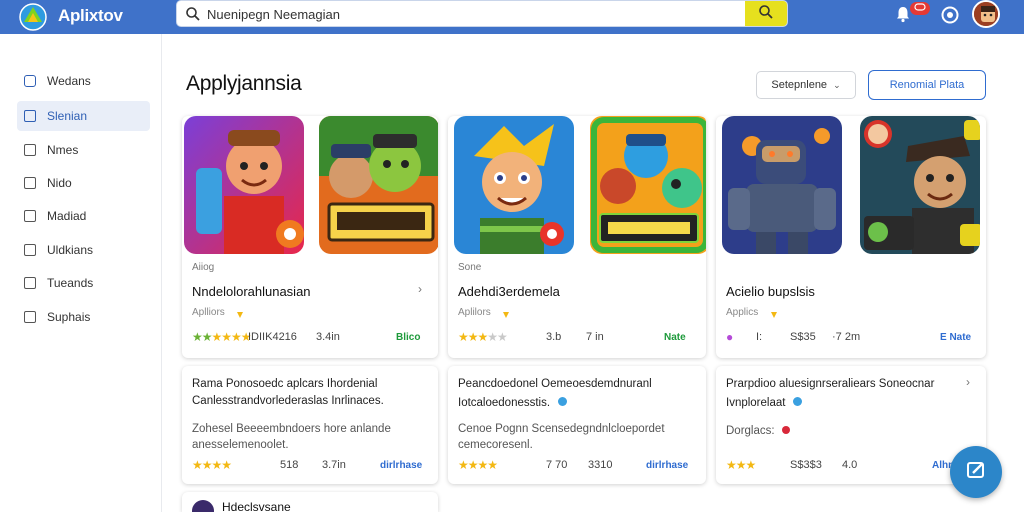 This screenshot has width=1024, height=512. What do you see at coordinates (986, 14) in the screenshot?
I see `avatar` at bounding box center [986, 14].